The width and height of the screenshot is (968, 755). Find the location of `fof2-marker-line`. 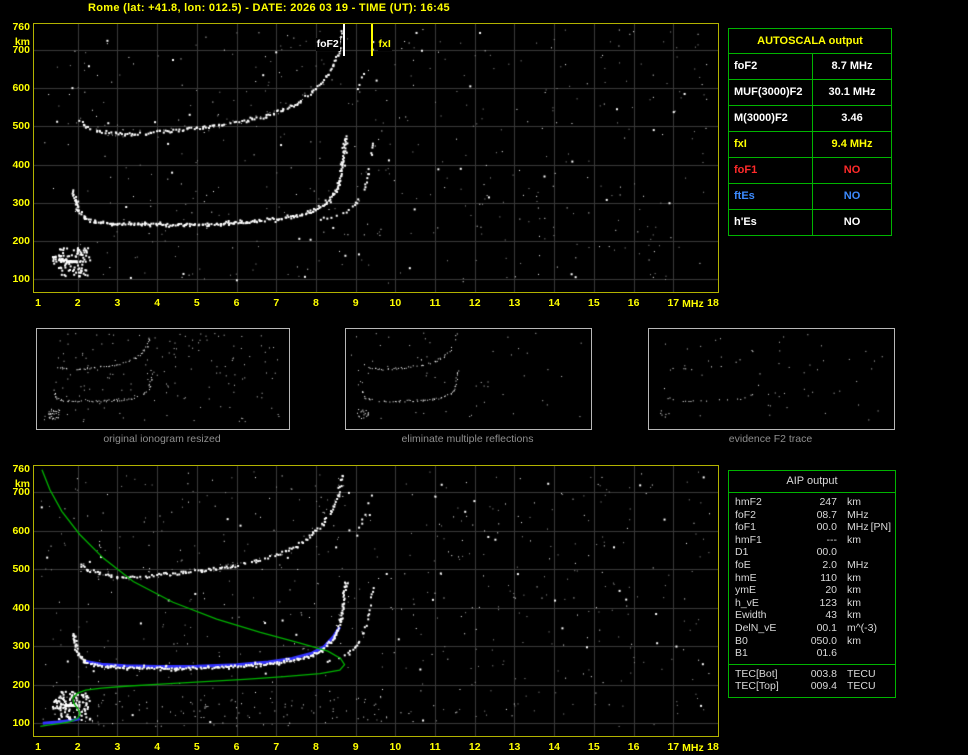

fof2-marker-line is located at coordinates (343, 40).